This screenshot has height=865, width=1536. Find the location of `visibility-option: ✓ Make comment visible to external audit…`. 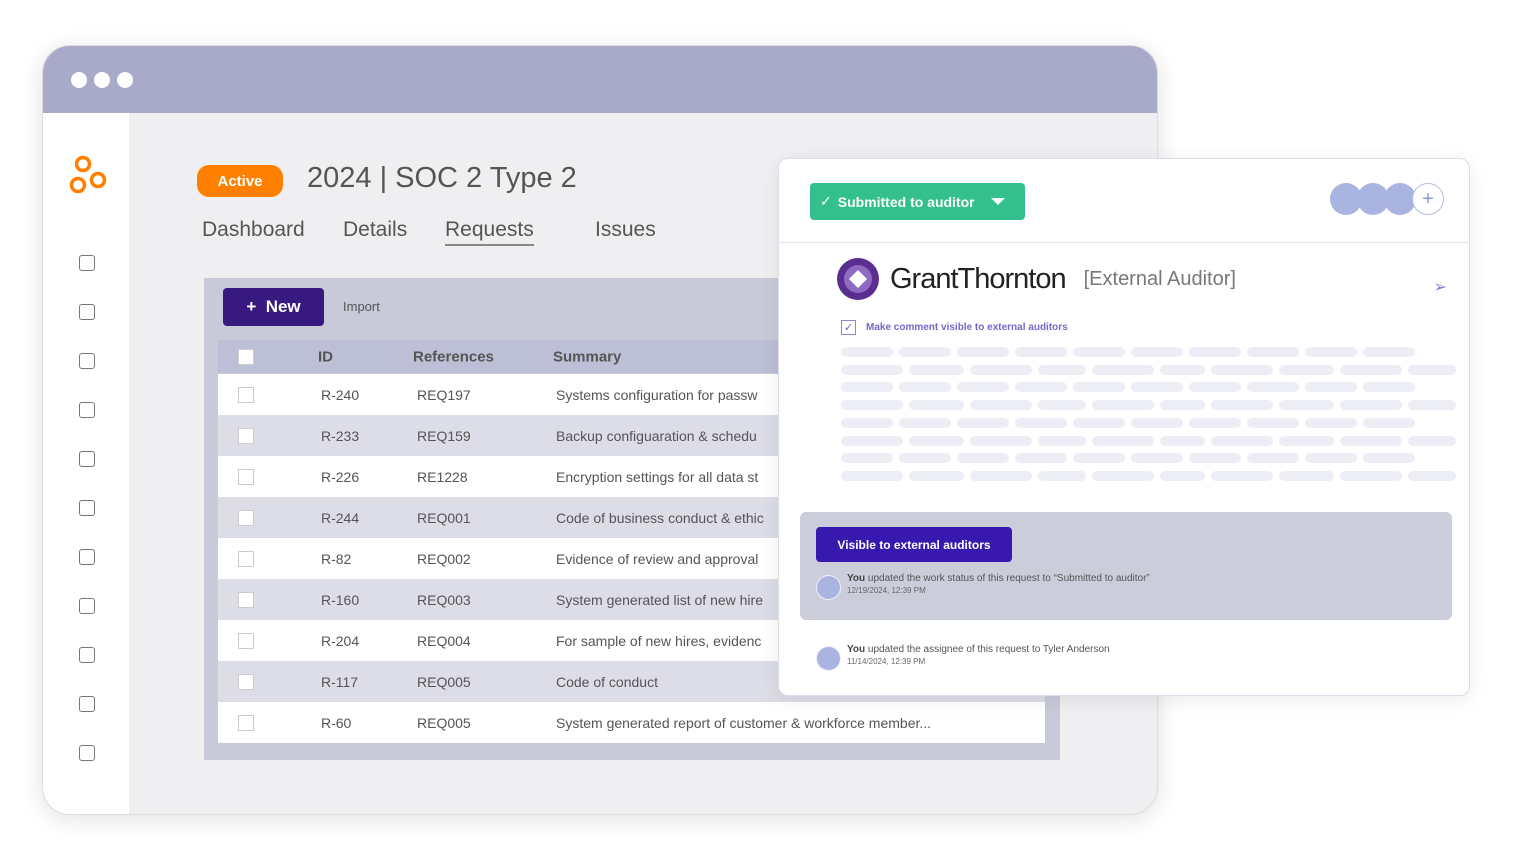

visibility-option: ✓ Make comment visible to external audit… is located at coordinates (954, 327).